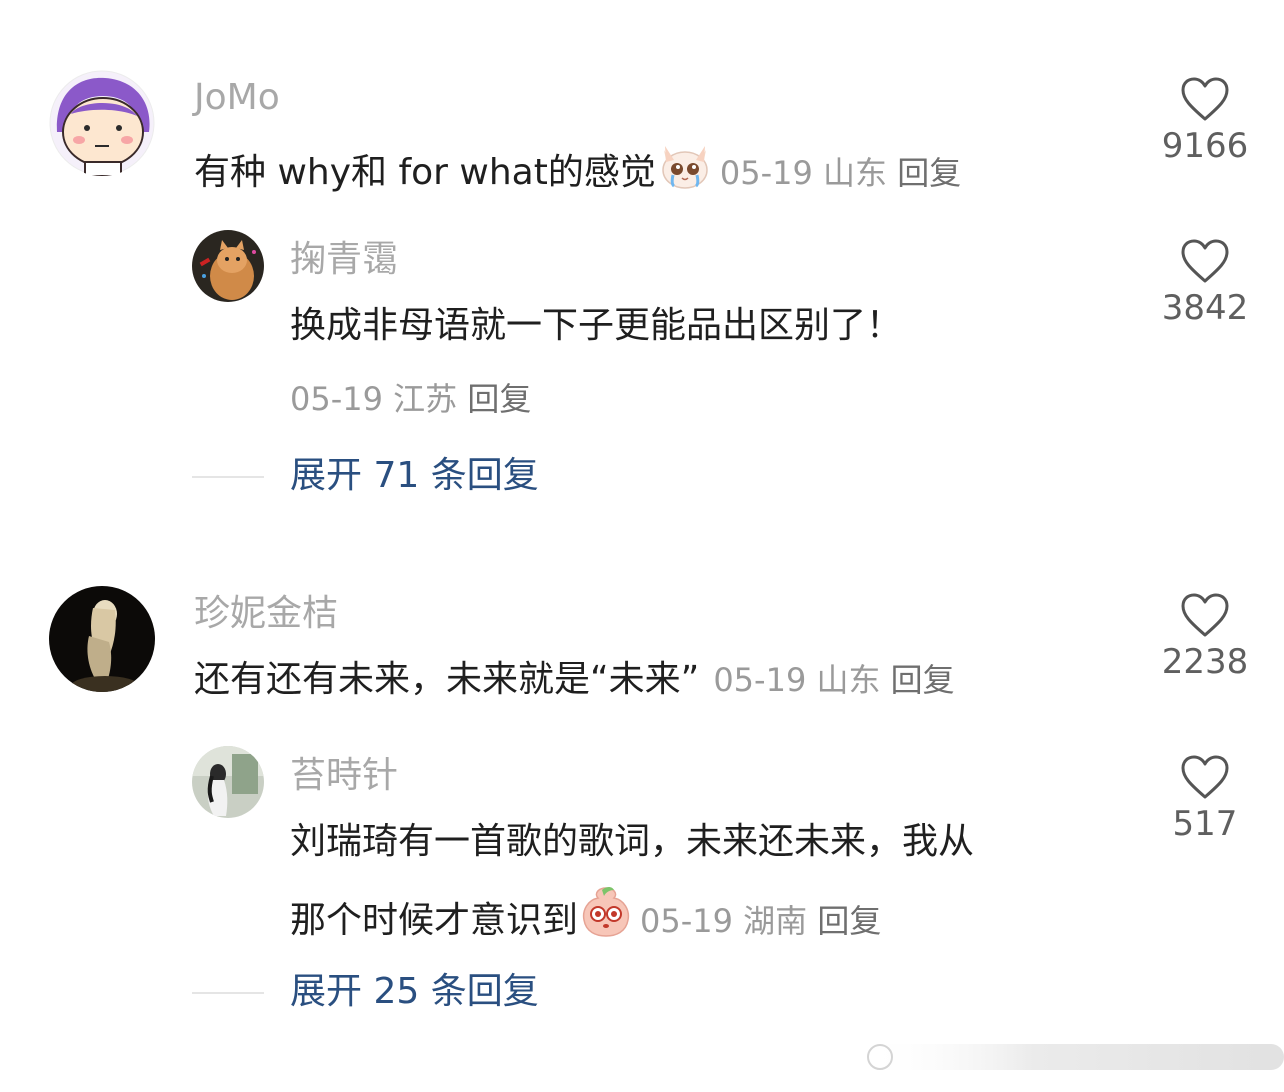 The width and height of the screenshot is (1284, 1092). I want to click on reply-meta: 05-19 江苏 回复, so click(410, 397).